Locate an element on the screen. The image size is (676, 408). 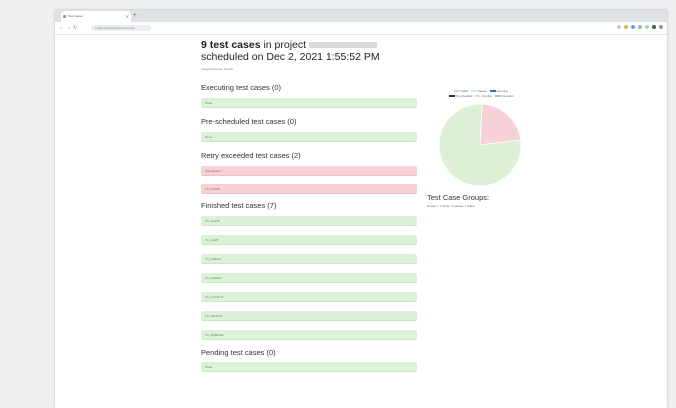
profile-avatar is located at coordinates (654, 27).